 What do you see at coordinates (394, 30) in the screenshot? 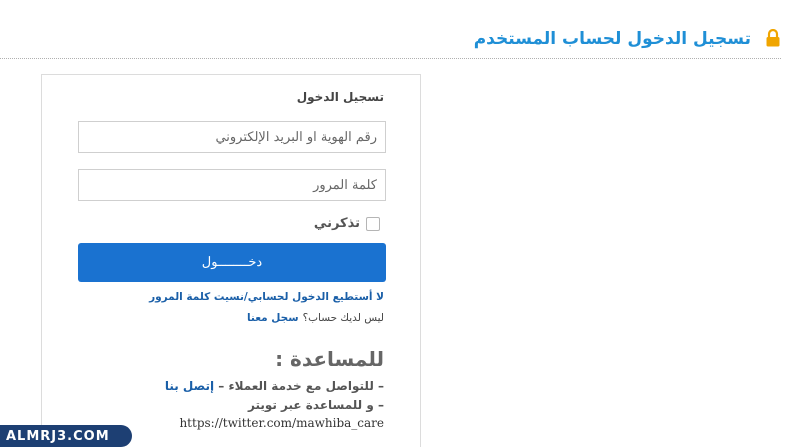
I see `page-header: تسجيل الدخول لحساب المستخدم` at bounding box center [394, 30].